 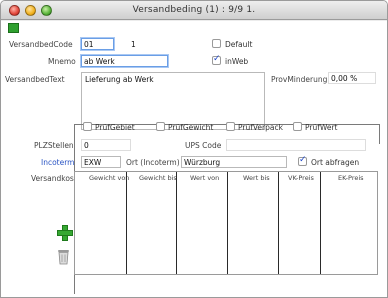 I want to click on inweb-label: inWeb, so click(x=237, y=61).